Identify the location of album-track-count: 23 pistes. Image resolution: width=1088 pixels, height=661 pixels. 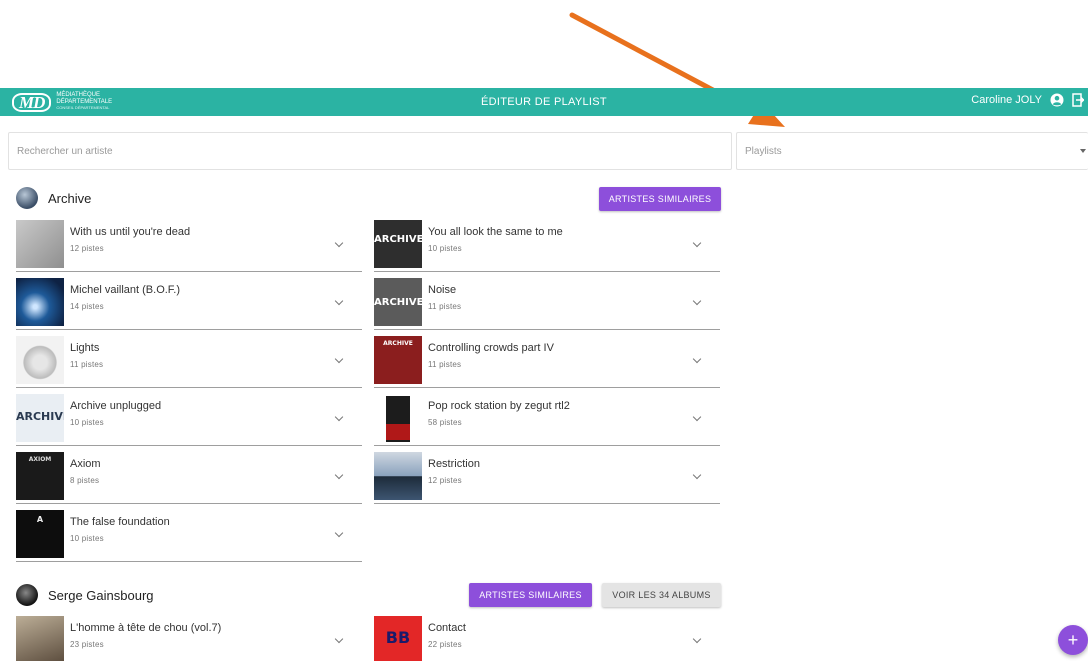
(87, 644).